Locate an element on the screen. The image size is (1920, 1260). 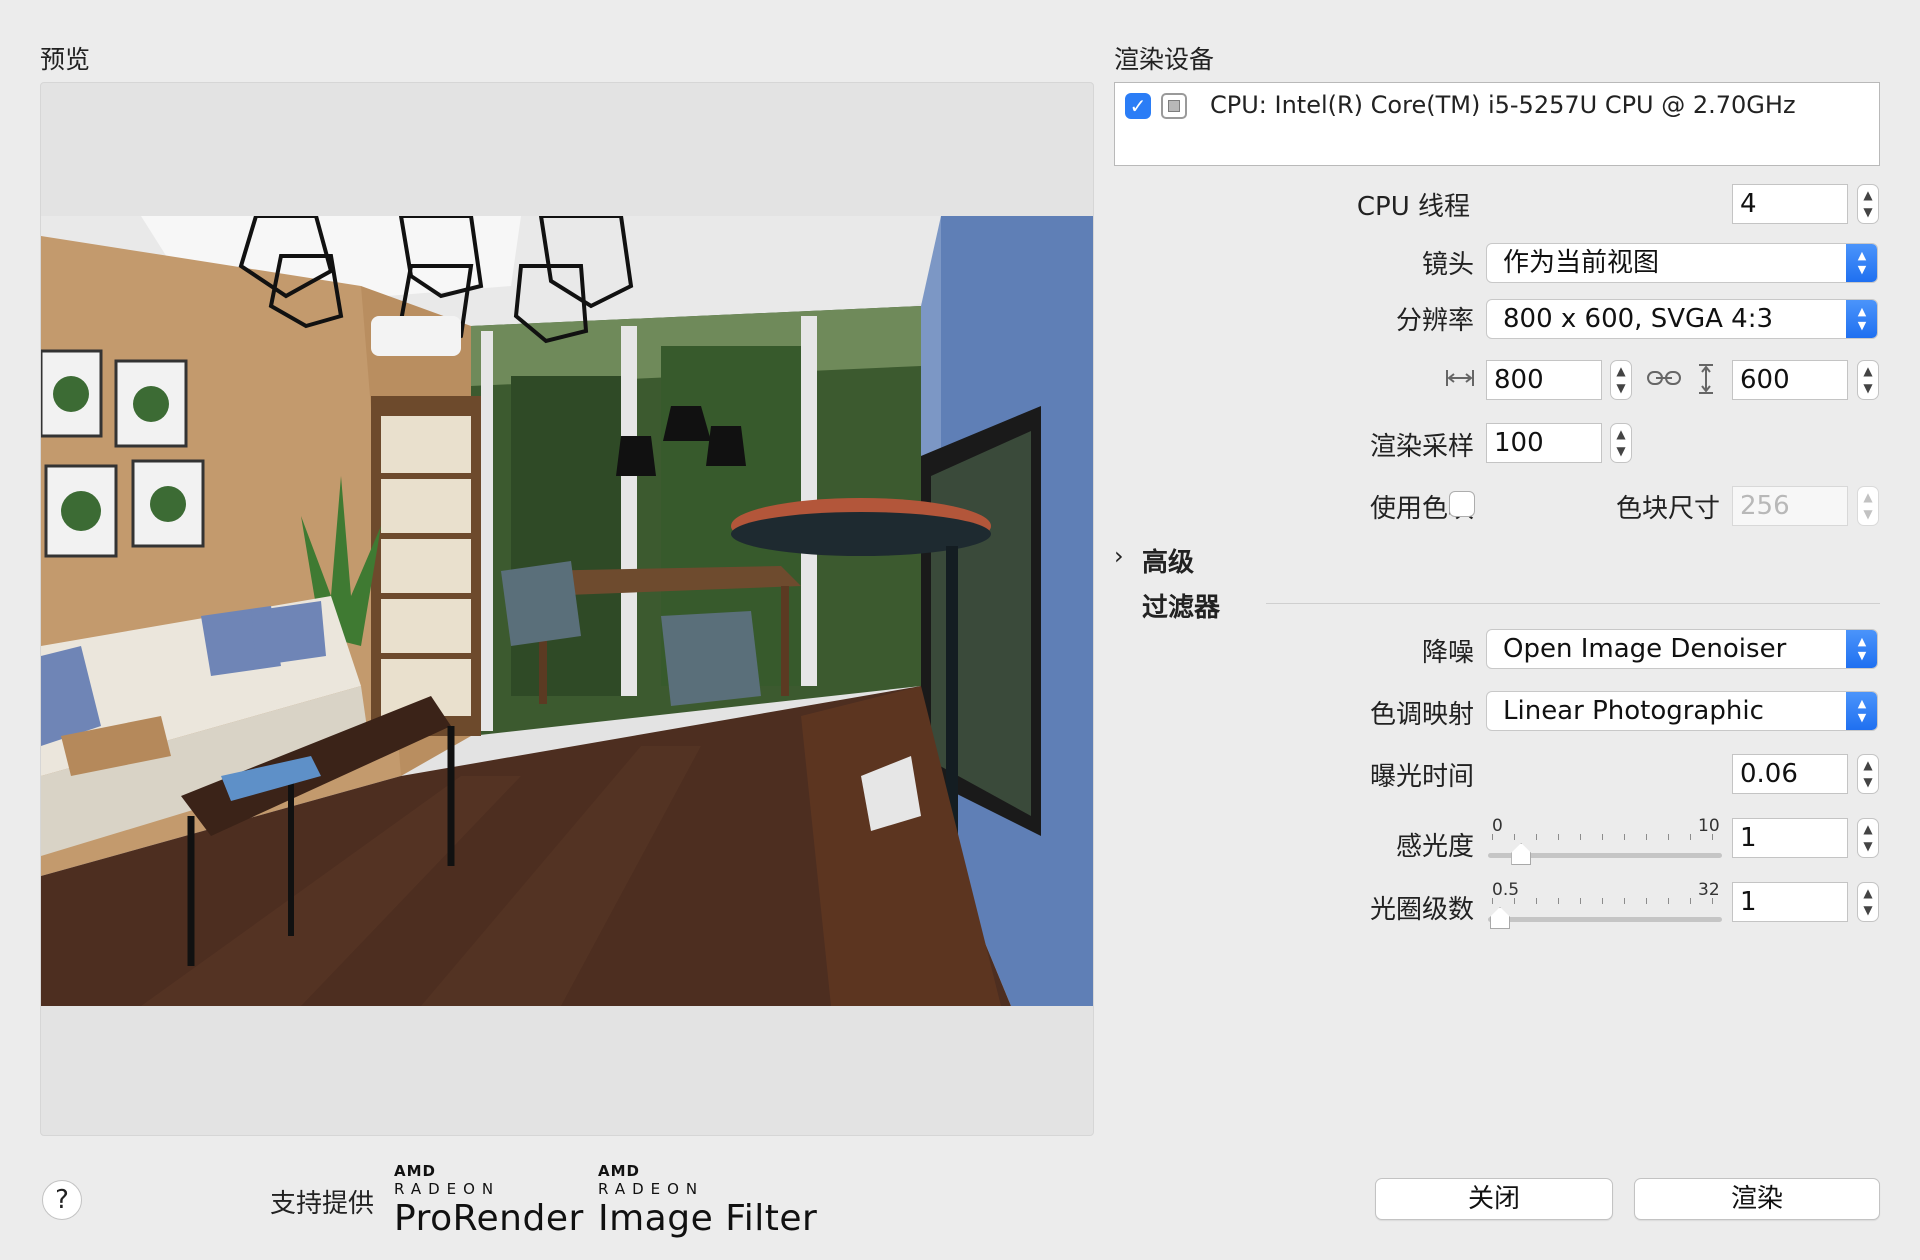
exposure-field: 0.06 is located at coordinates (1790, 774).